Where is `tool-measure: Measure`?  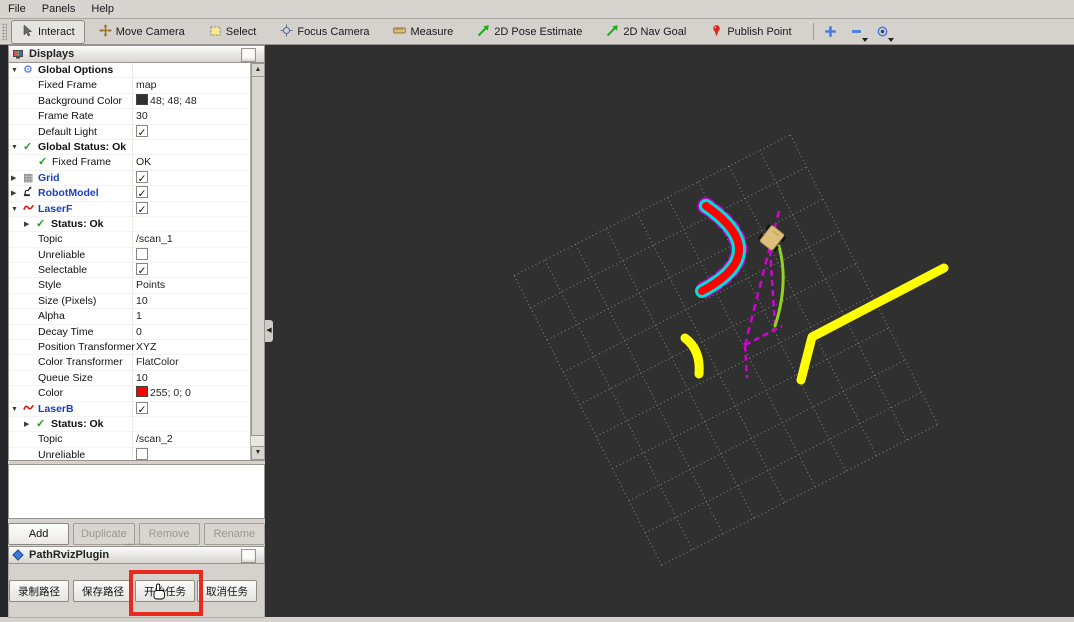
tool-measure: Measure is located at coordinates (423, 32).